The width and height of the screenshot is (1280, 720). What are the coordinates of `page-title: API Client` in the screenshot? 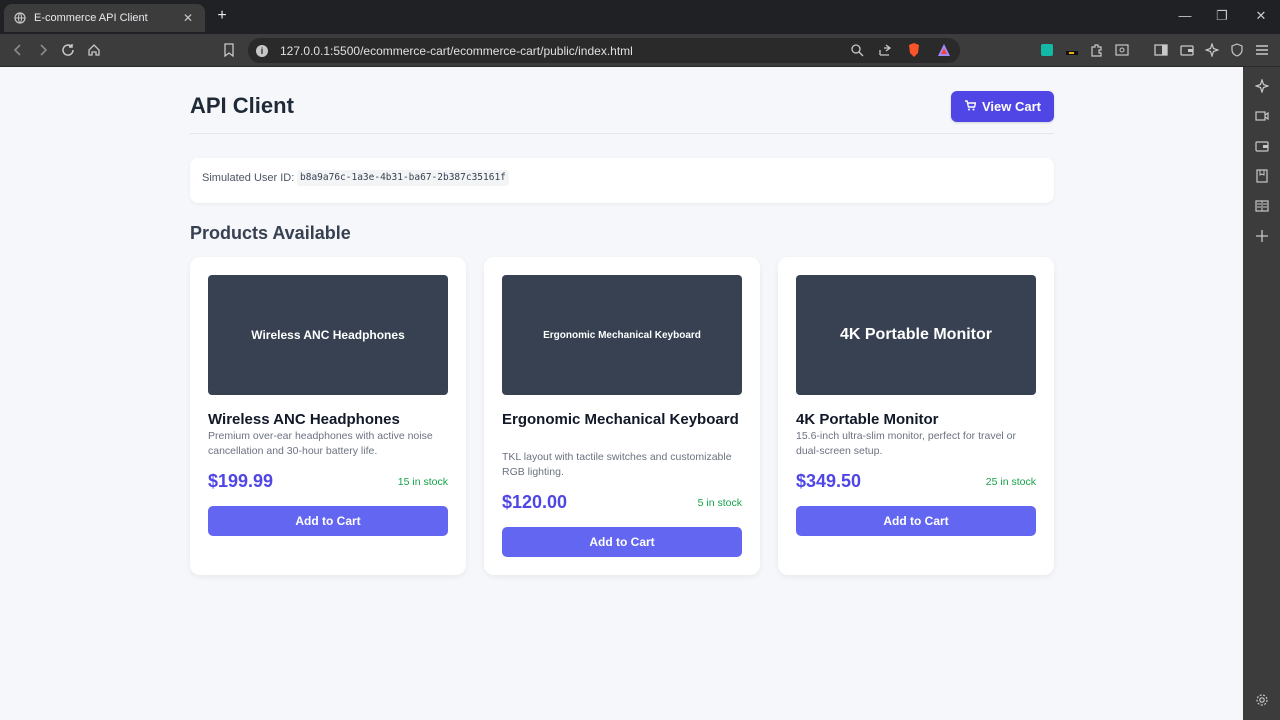 It's located at (242, 105).